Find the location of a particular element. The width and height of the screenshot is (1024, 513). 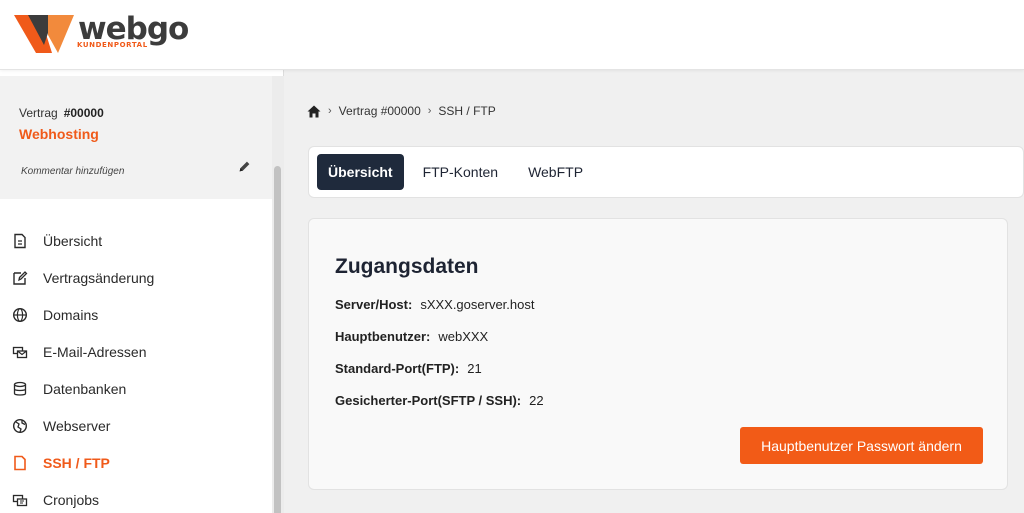

breadcrumb-current: SSH / FTP is located at coordinates (467, 111).